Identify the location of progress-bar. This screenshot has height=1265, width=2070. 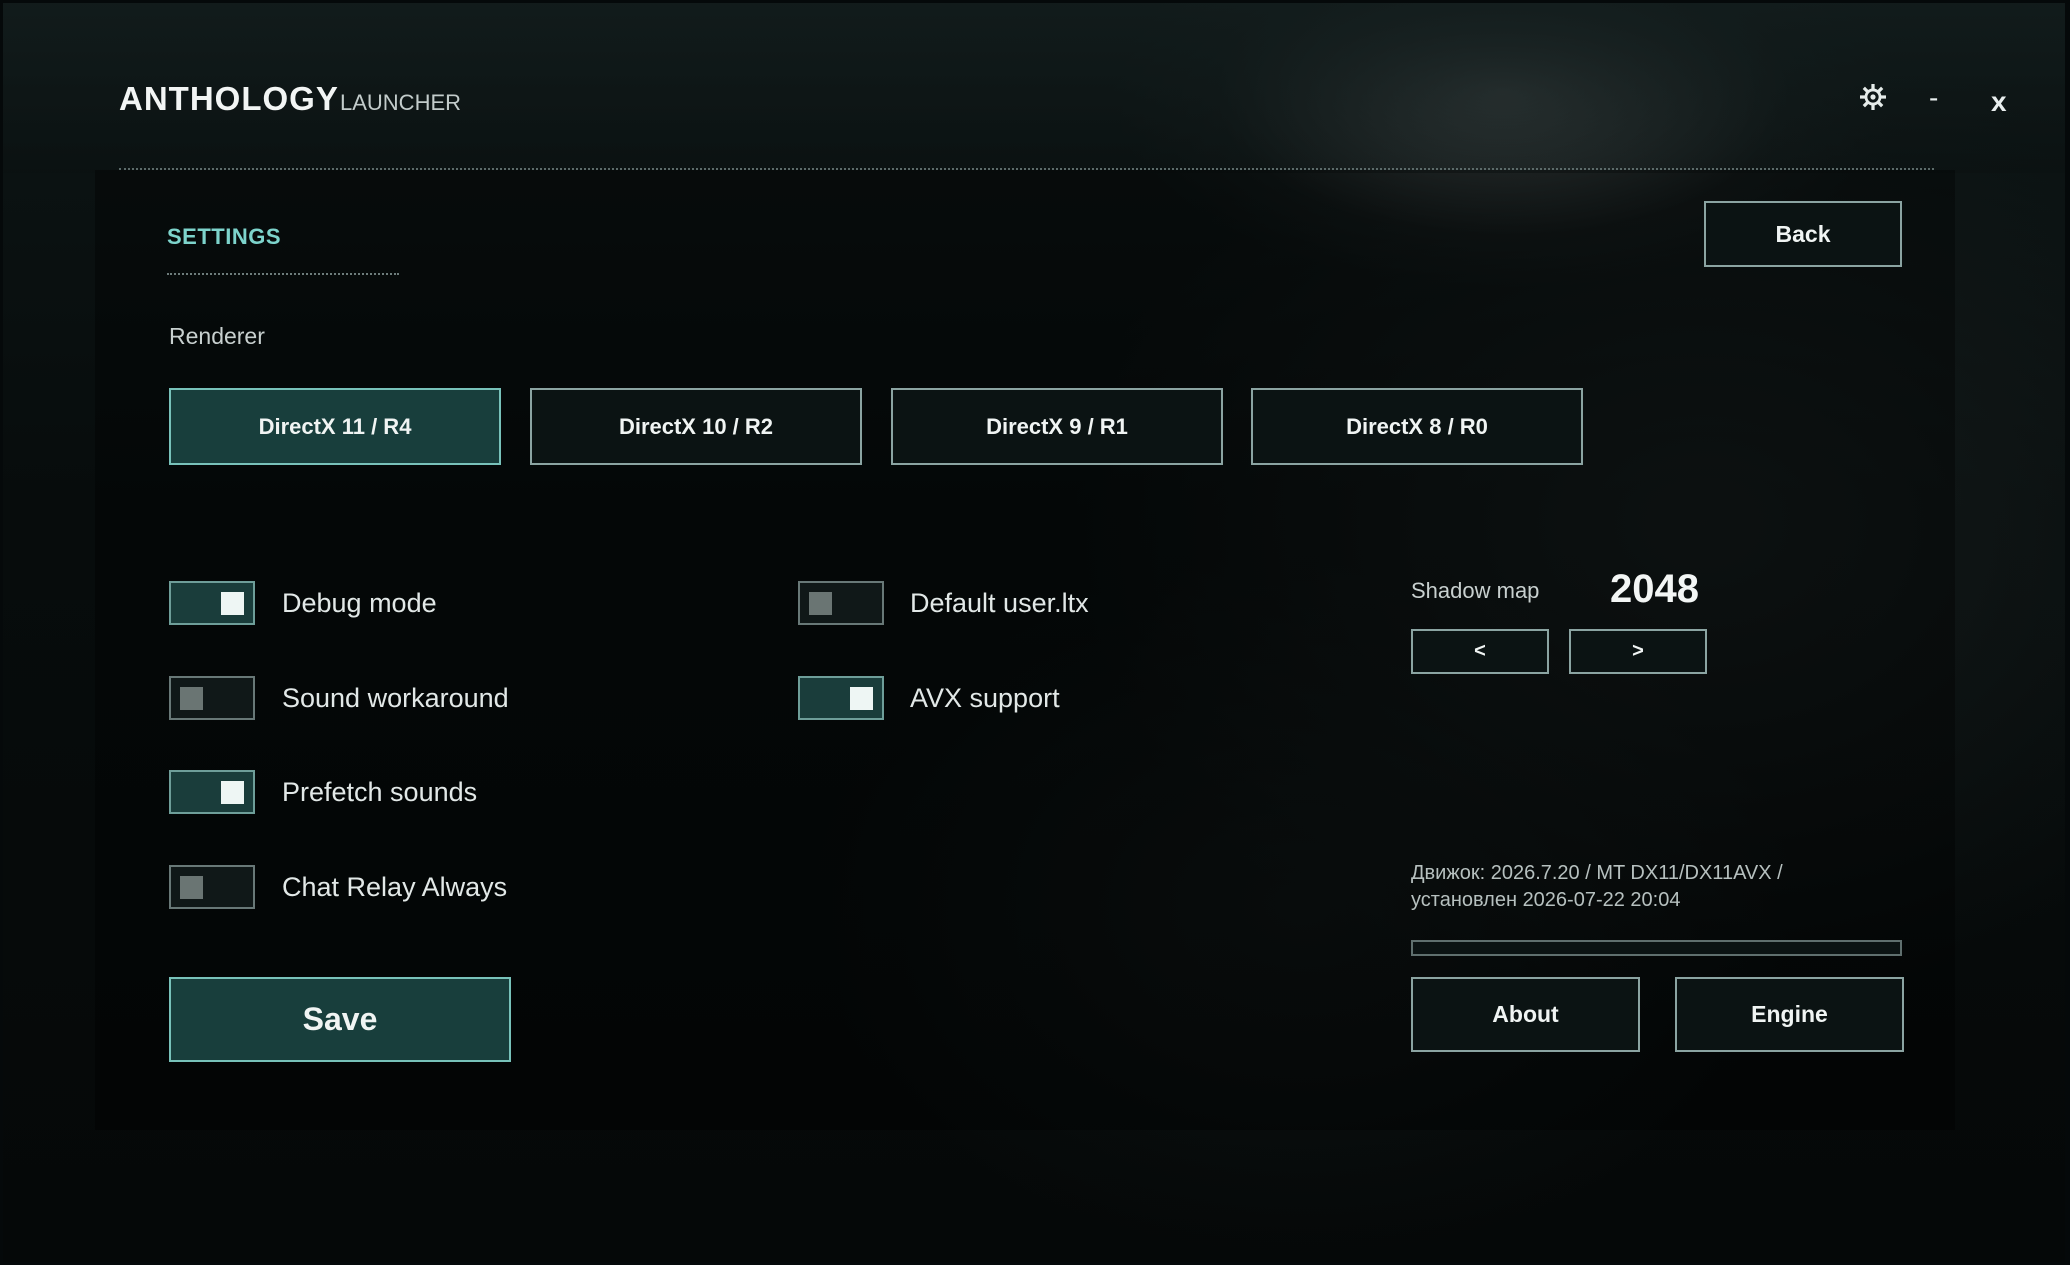
(1656, 948).